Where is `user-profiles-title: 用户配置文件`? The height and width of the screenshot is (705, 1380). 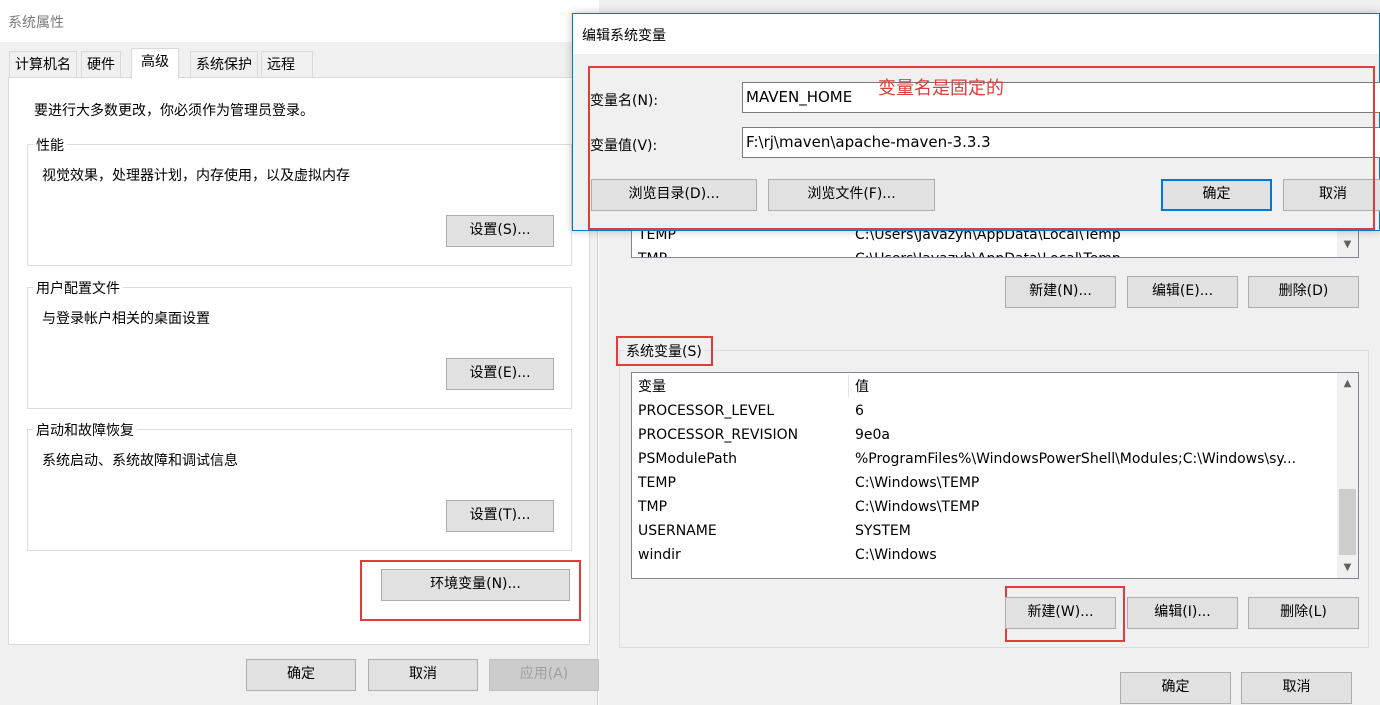
user-profiles-title: 用户配置文件 is located at coordinates (78, 288).